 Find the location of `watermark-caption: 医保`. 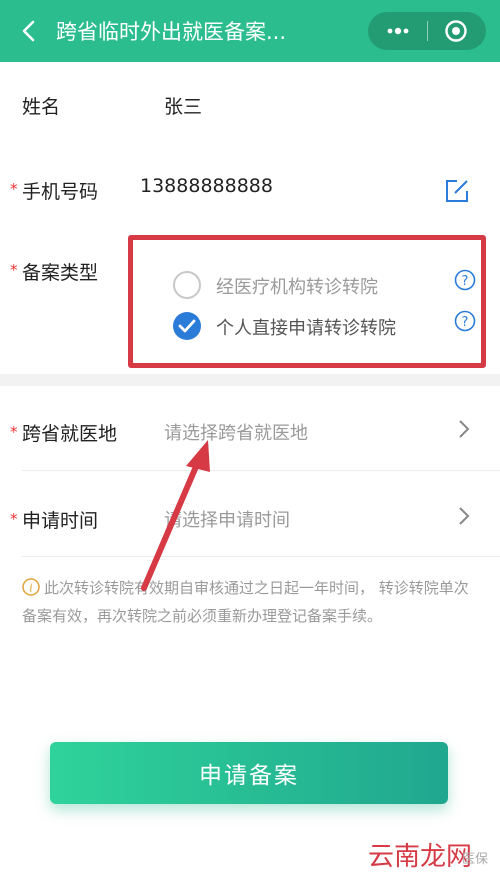

watermark-caption: 医保 is located at coordinates (475, 859).